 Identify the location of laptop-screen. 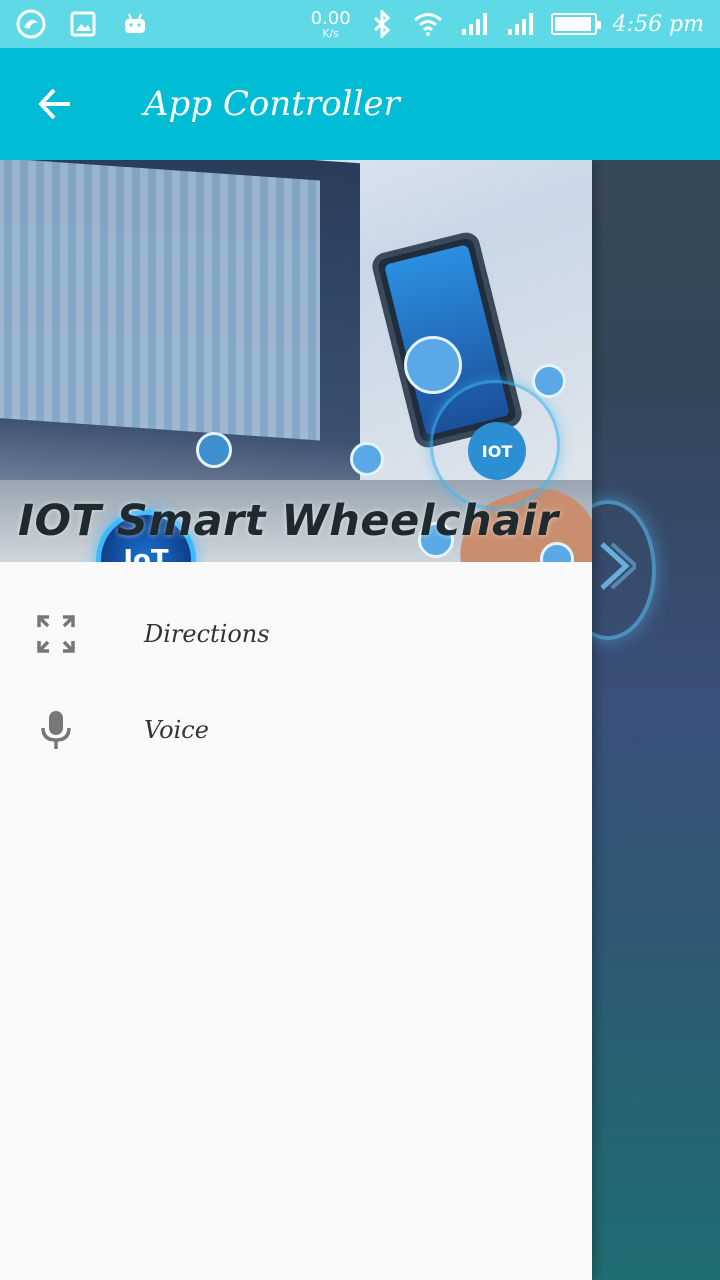
(160, 300).